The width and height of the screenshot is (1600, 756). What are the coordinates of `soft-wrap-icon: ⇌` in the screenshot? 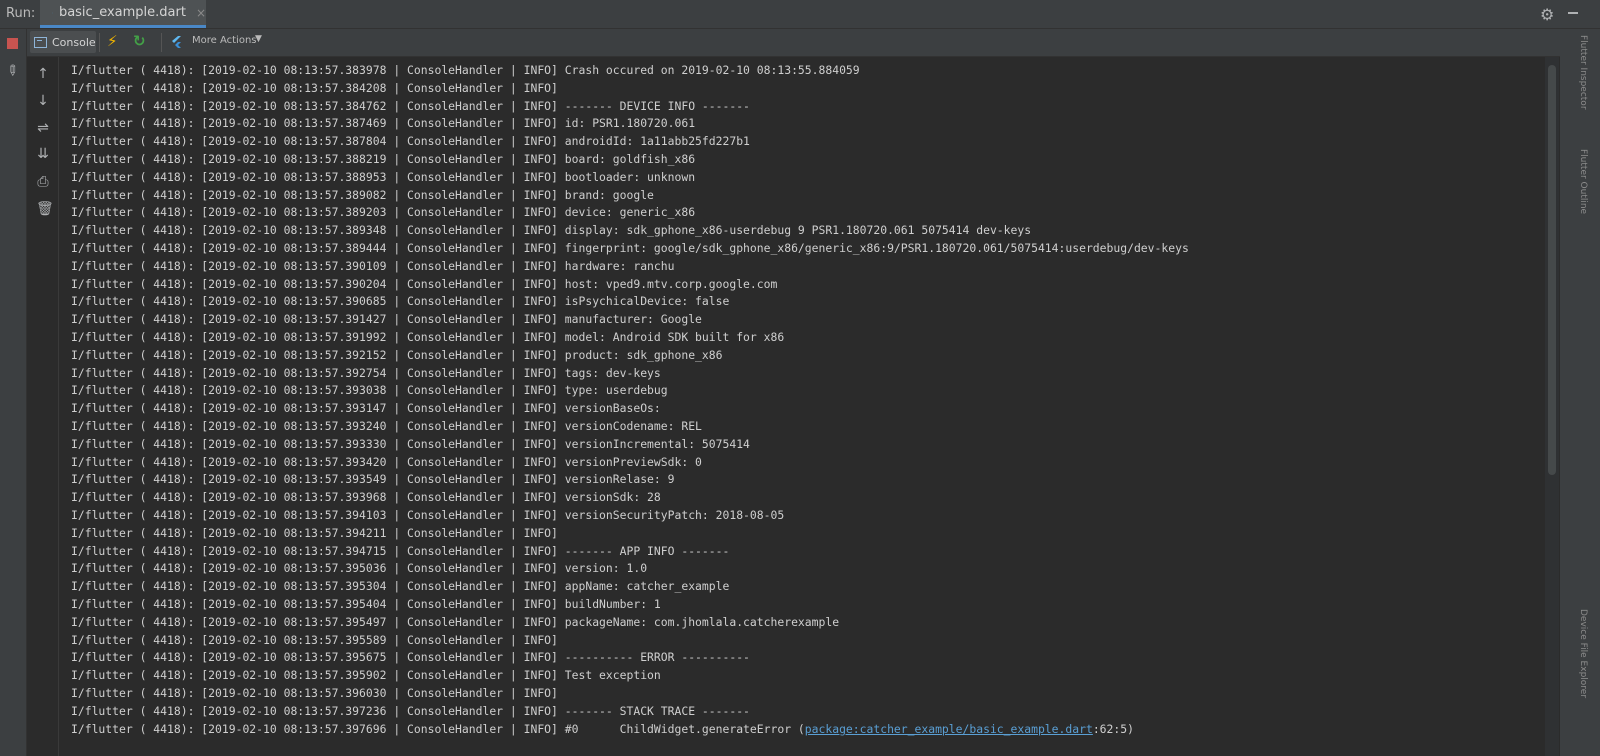 It's located at (43, 128).